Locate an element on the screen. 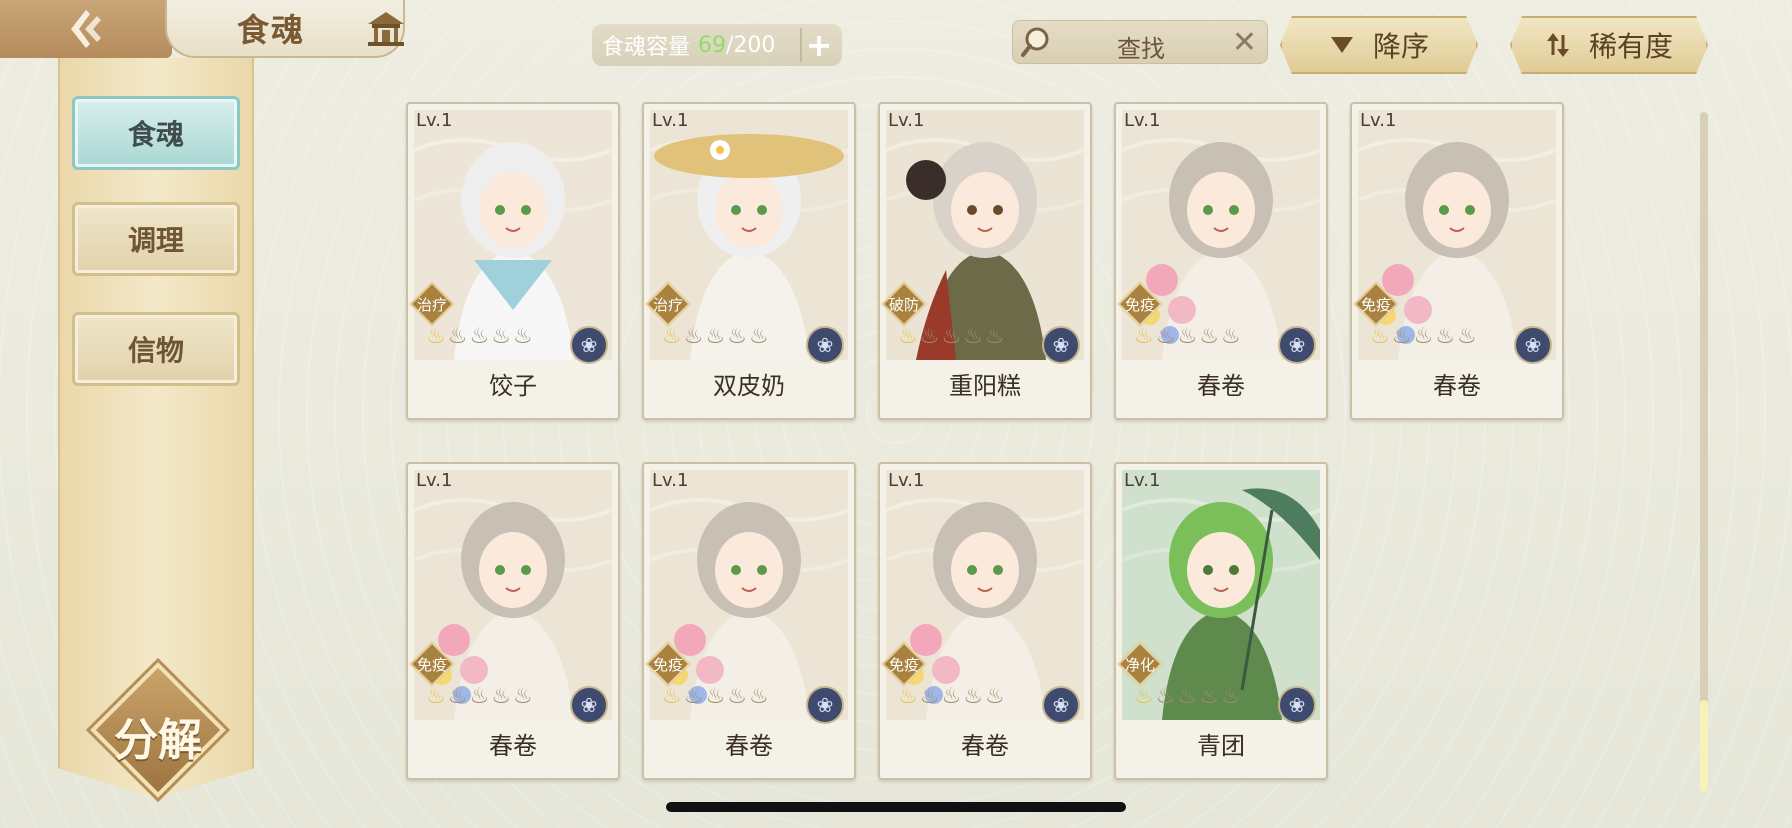  decompose-button: 分解 is located at coordinates (158, 730).